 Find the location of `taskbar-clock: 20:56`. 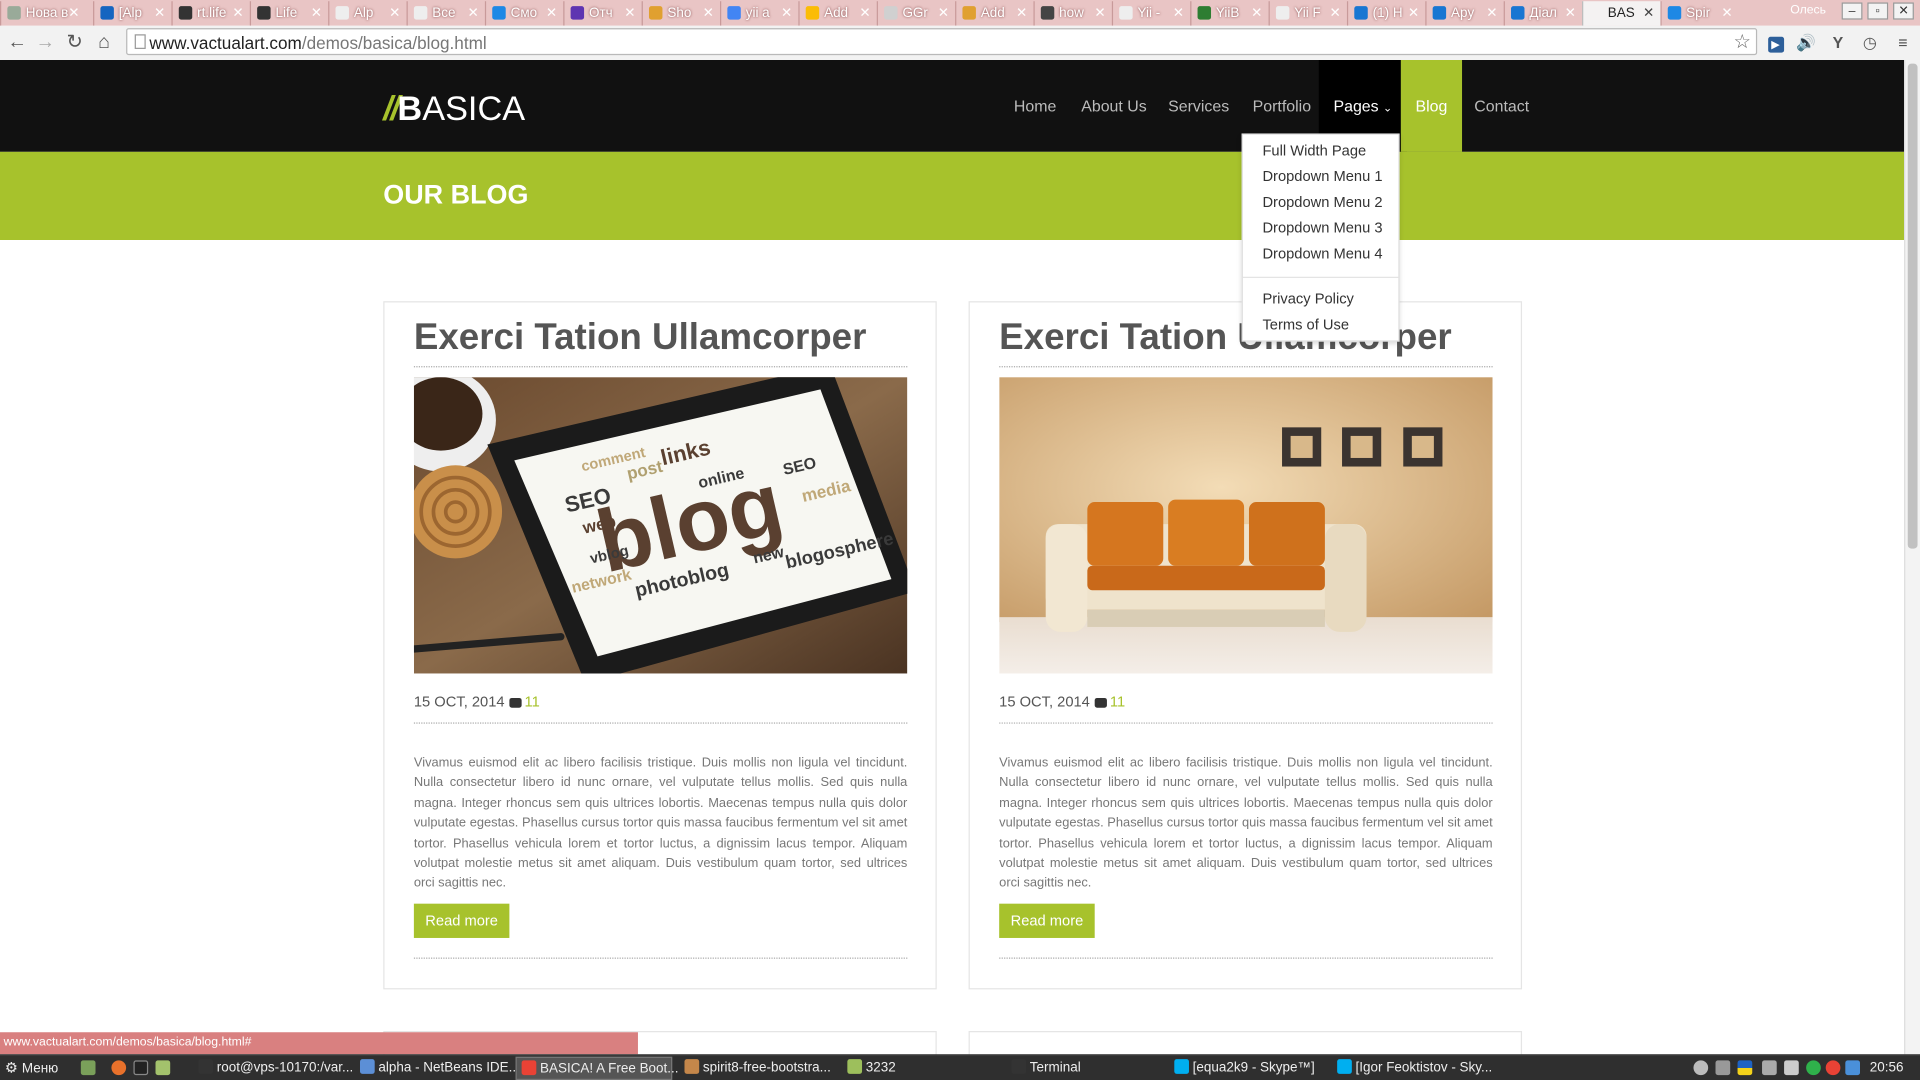

taskbar-clock: 20:56 is located at coordinates (1887, 1068).